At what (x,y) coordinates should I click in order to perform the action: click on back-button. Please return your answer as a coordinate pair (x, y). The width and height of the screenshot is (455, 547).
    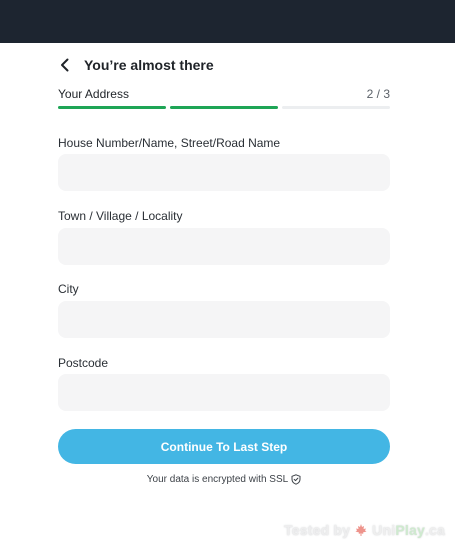
    Looking at the image, I should click on (65, 65).